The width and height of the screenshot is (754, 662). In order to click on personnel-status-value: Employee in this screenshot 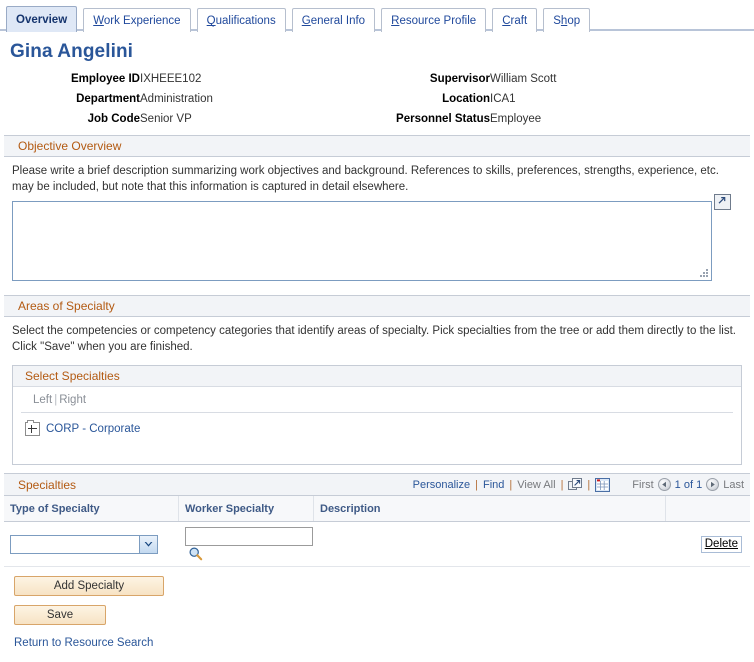, I will do `click(516, 119)`.